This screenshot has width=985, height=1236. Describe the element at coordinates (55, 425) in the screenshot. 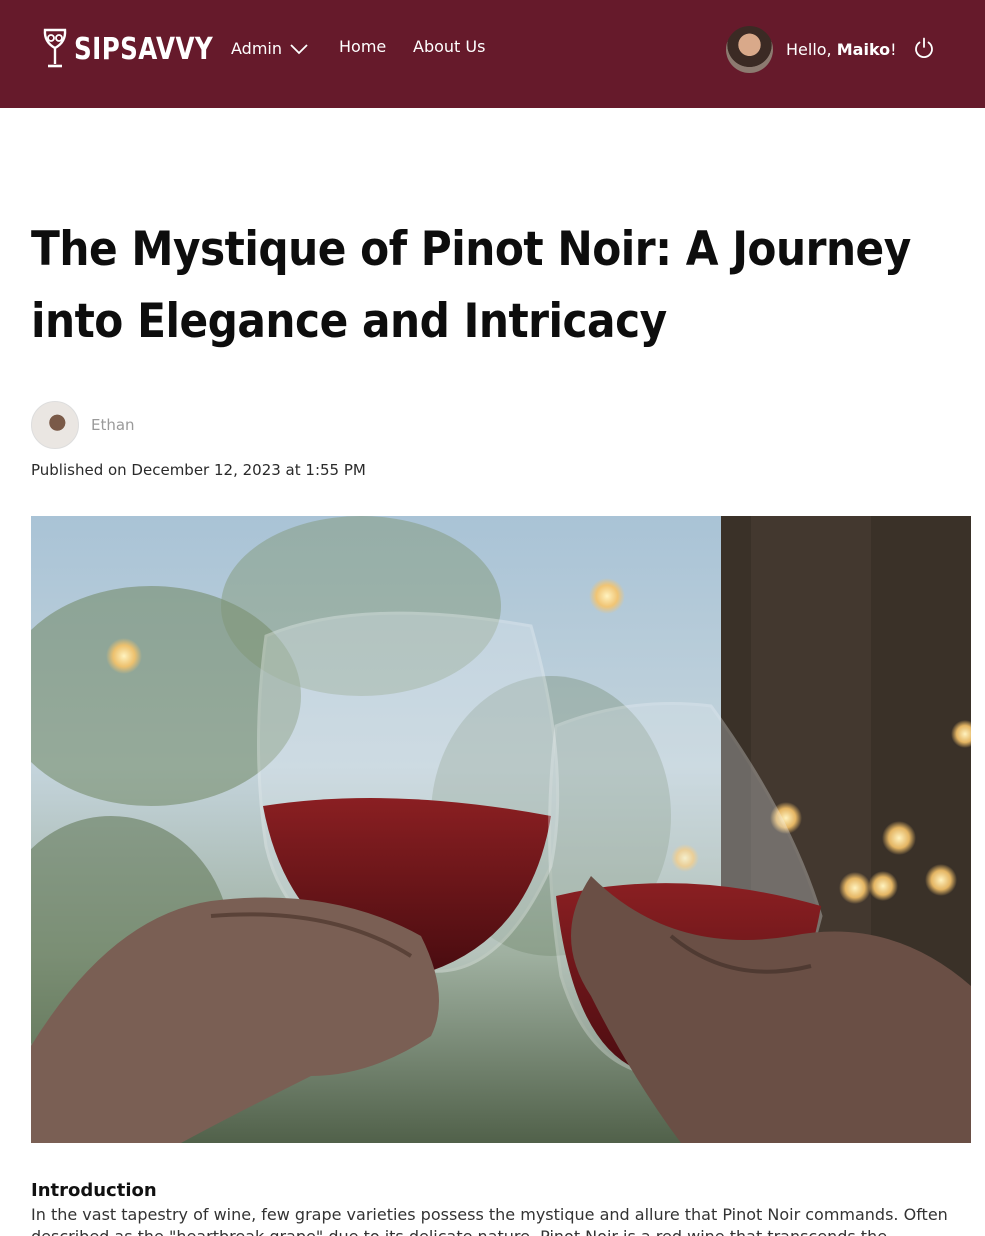

I see `author-avatar` at that location.